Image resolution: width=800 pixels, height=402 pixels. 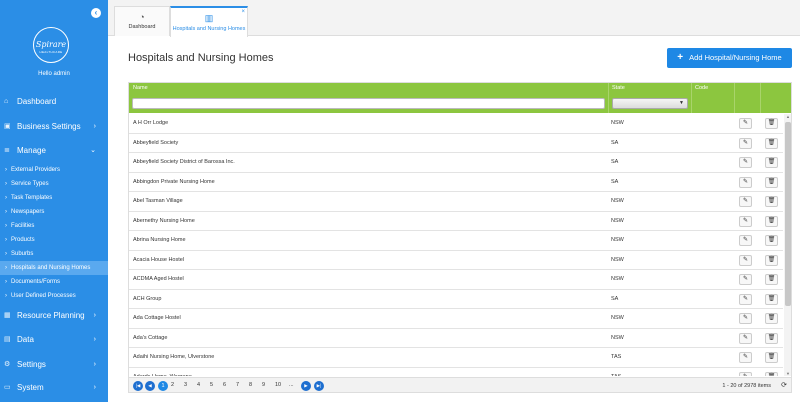 What do you see at coordinates (54, 268) in the screenshot?
I see `sidebar-subitem-hospitals: › Hospitals and Nursing Homes` at bounding box center [54, 268].